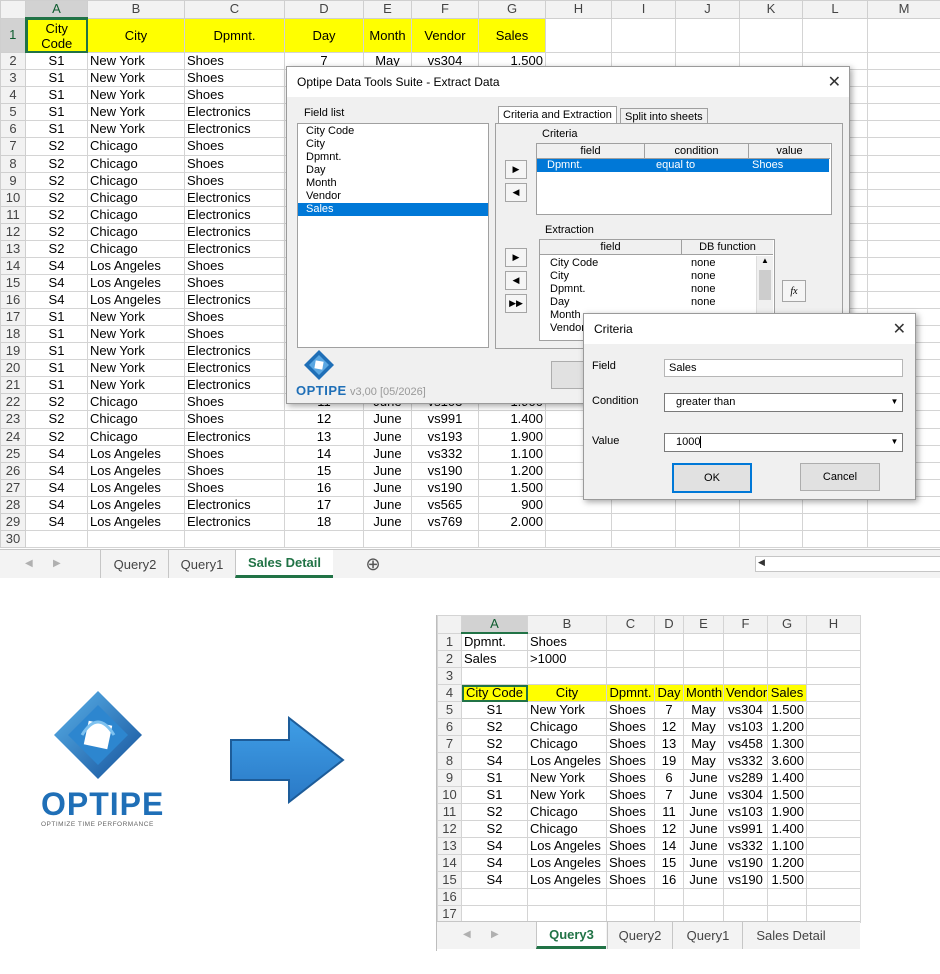 This screenshot has height=974, width=940. What do you see at coordinates (13, 334) in the screenshot?
I see `row-header: 18` at bounding box center [13, 334].